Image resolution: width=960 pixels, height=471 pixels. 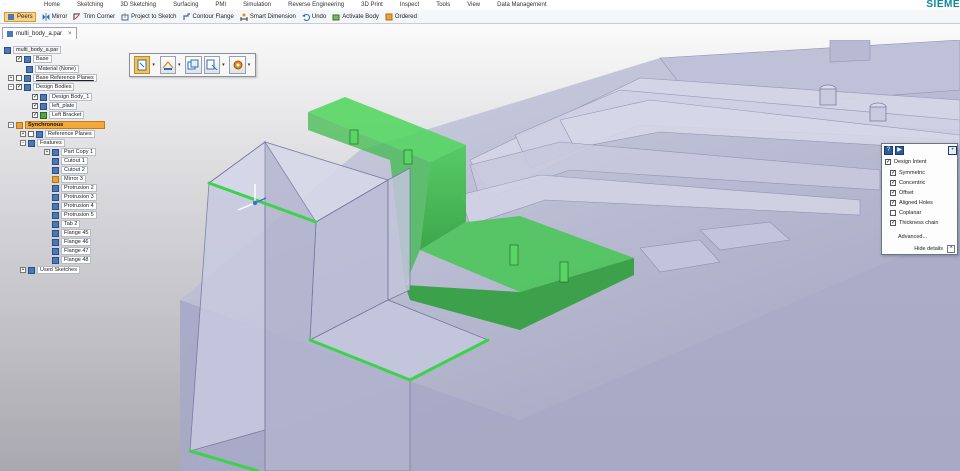 I want to click on peers-button: Peers, so click(x=20, y=16).